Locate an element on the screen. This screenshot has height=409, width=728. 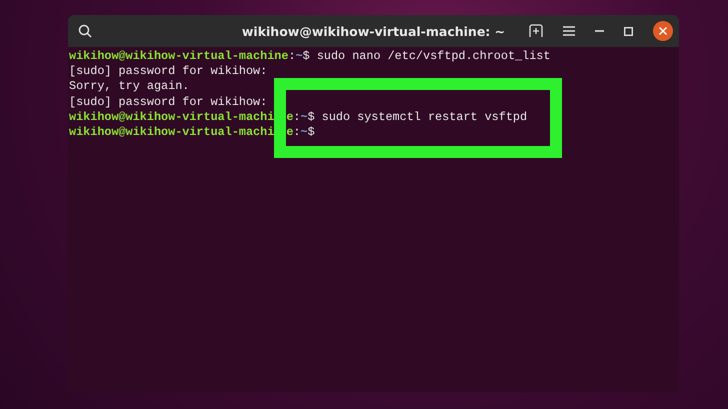
terminal-text: $ sudo nano /etc/vsftpd.chroot_list is located at coordinates (426, 56).